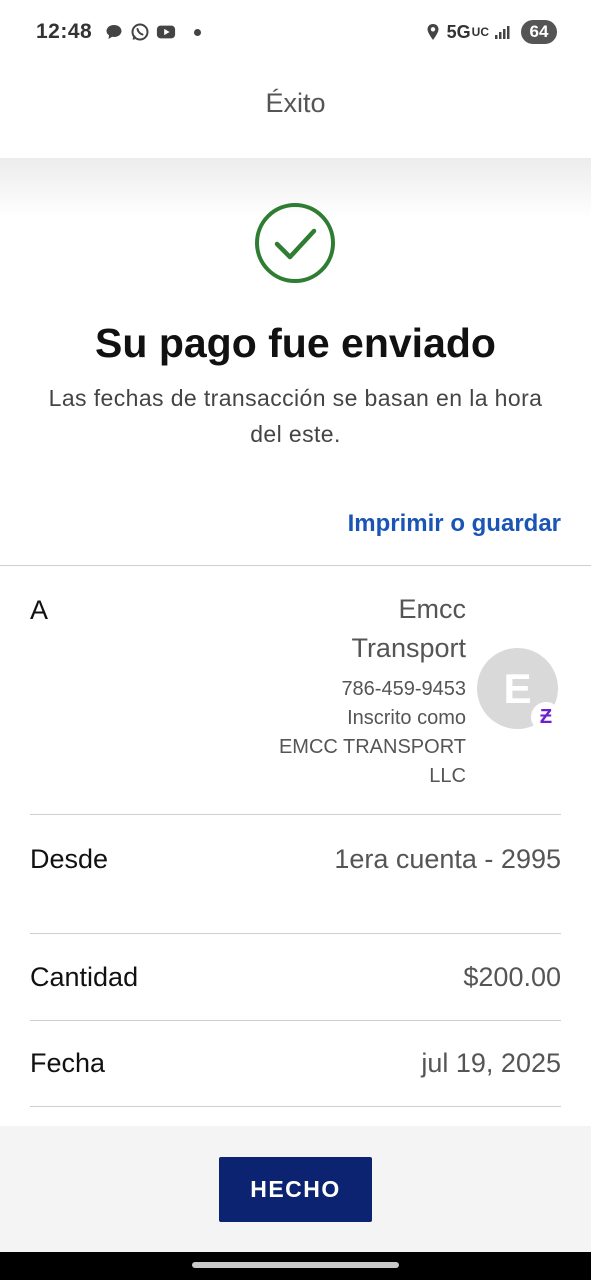 This screenshot has width=591, height=1280. What do you see at coordinates (408, 648) in the screenshot?
I see `recipient-name-line2: Transport` at bounding box center [408, 648].